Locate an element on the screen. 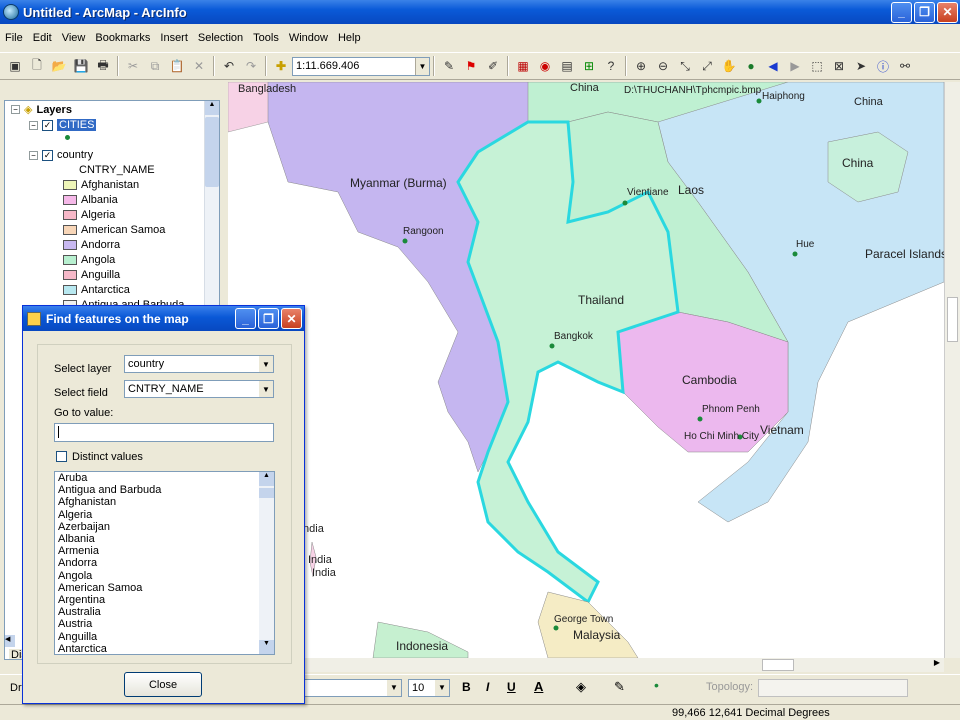 This screenshot has width=960, height=720. zoom-out-icon: ⊖ is located at coordinates (663, 66).